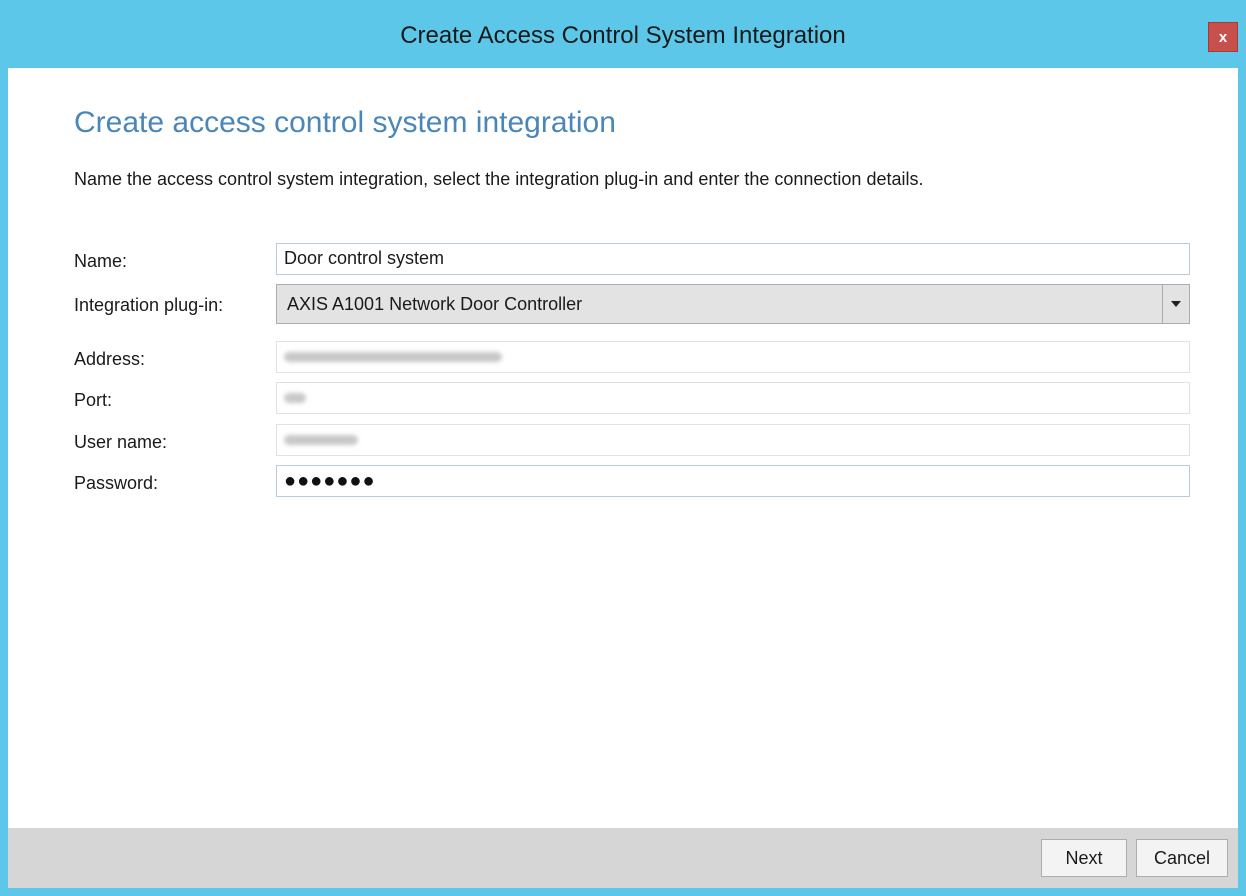 This screenshot has width=1246, height=896. Describe the element at coordinates (149, 305) in the screenshot. I see `plugin-label: Integration plug-in:` at that location.